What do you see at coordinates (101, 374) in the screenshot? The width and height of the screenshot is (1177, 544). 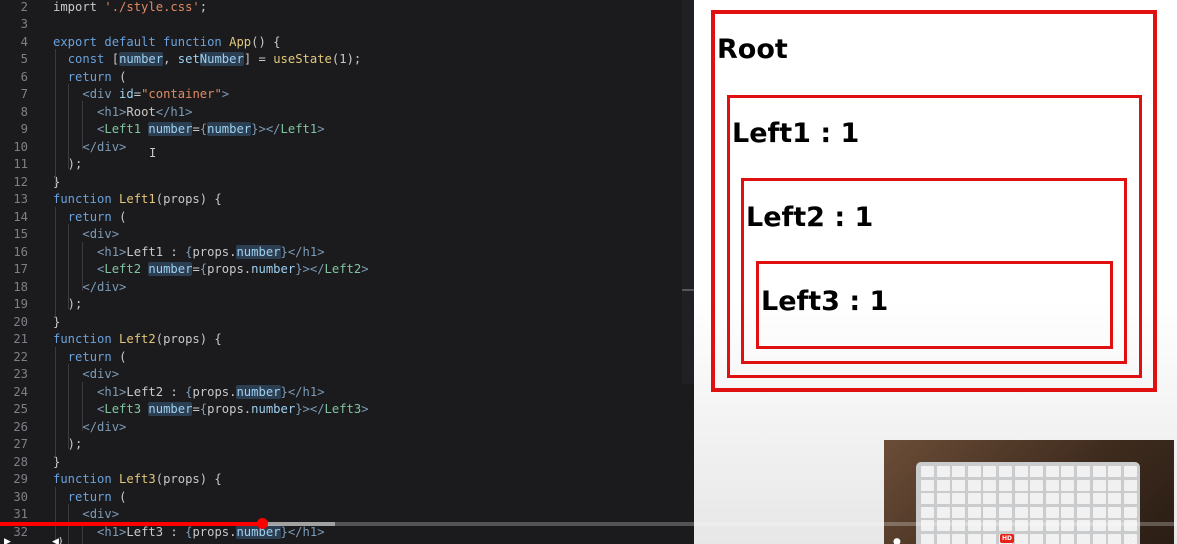 I see `code-text: <div>` at bounding box center [101, 374].